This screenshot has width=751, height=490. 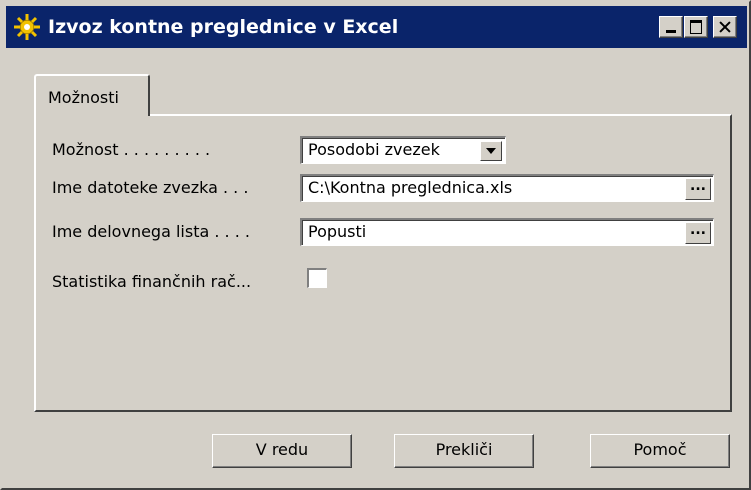 I want to click on title-bar: Izvoz kontne preglednice v Excel, so click(x=376, y=27).